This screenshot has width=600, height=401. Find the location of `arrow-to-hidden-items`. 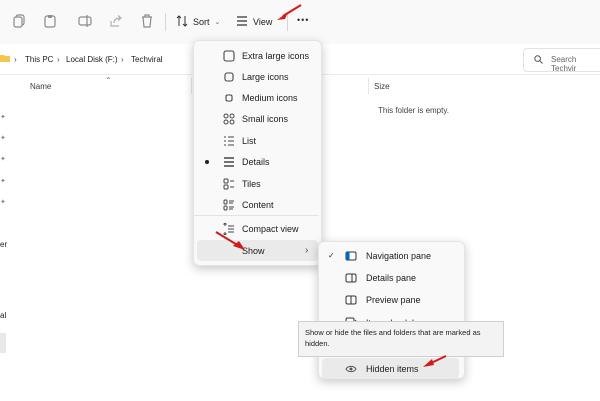

arrow-to-hidden-items is located at coordinates (435, 361).